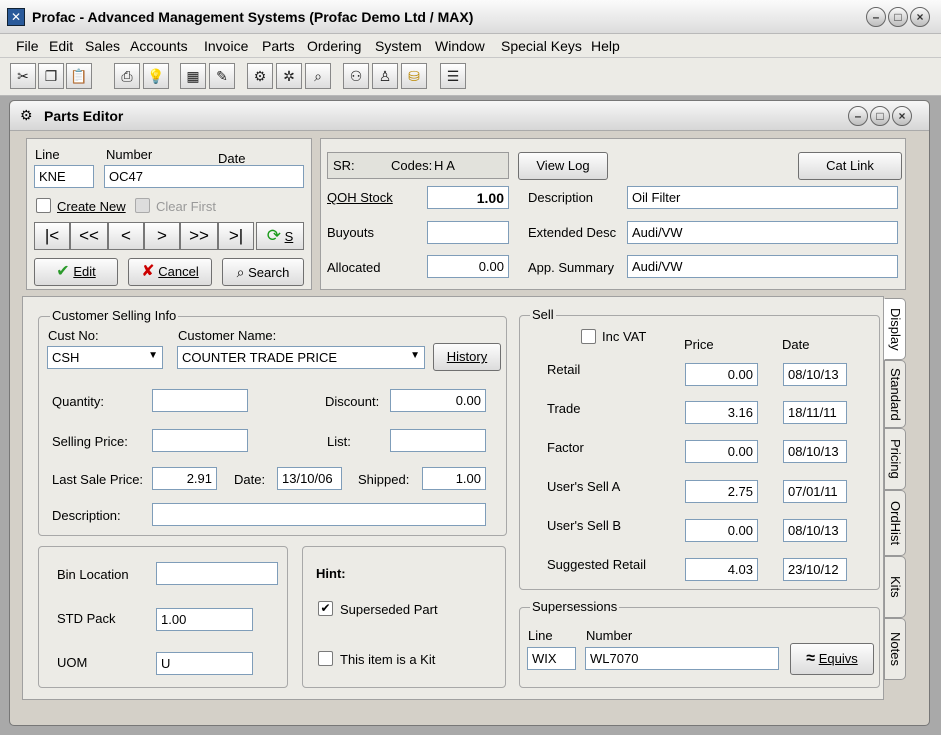 The height and width of the screenshot is (735, 941). I want to click on extended-desc-input: Audi/VW, so click(762, 232).